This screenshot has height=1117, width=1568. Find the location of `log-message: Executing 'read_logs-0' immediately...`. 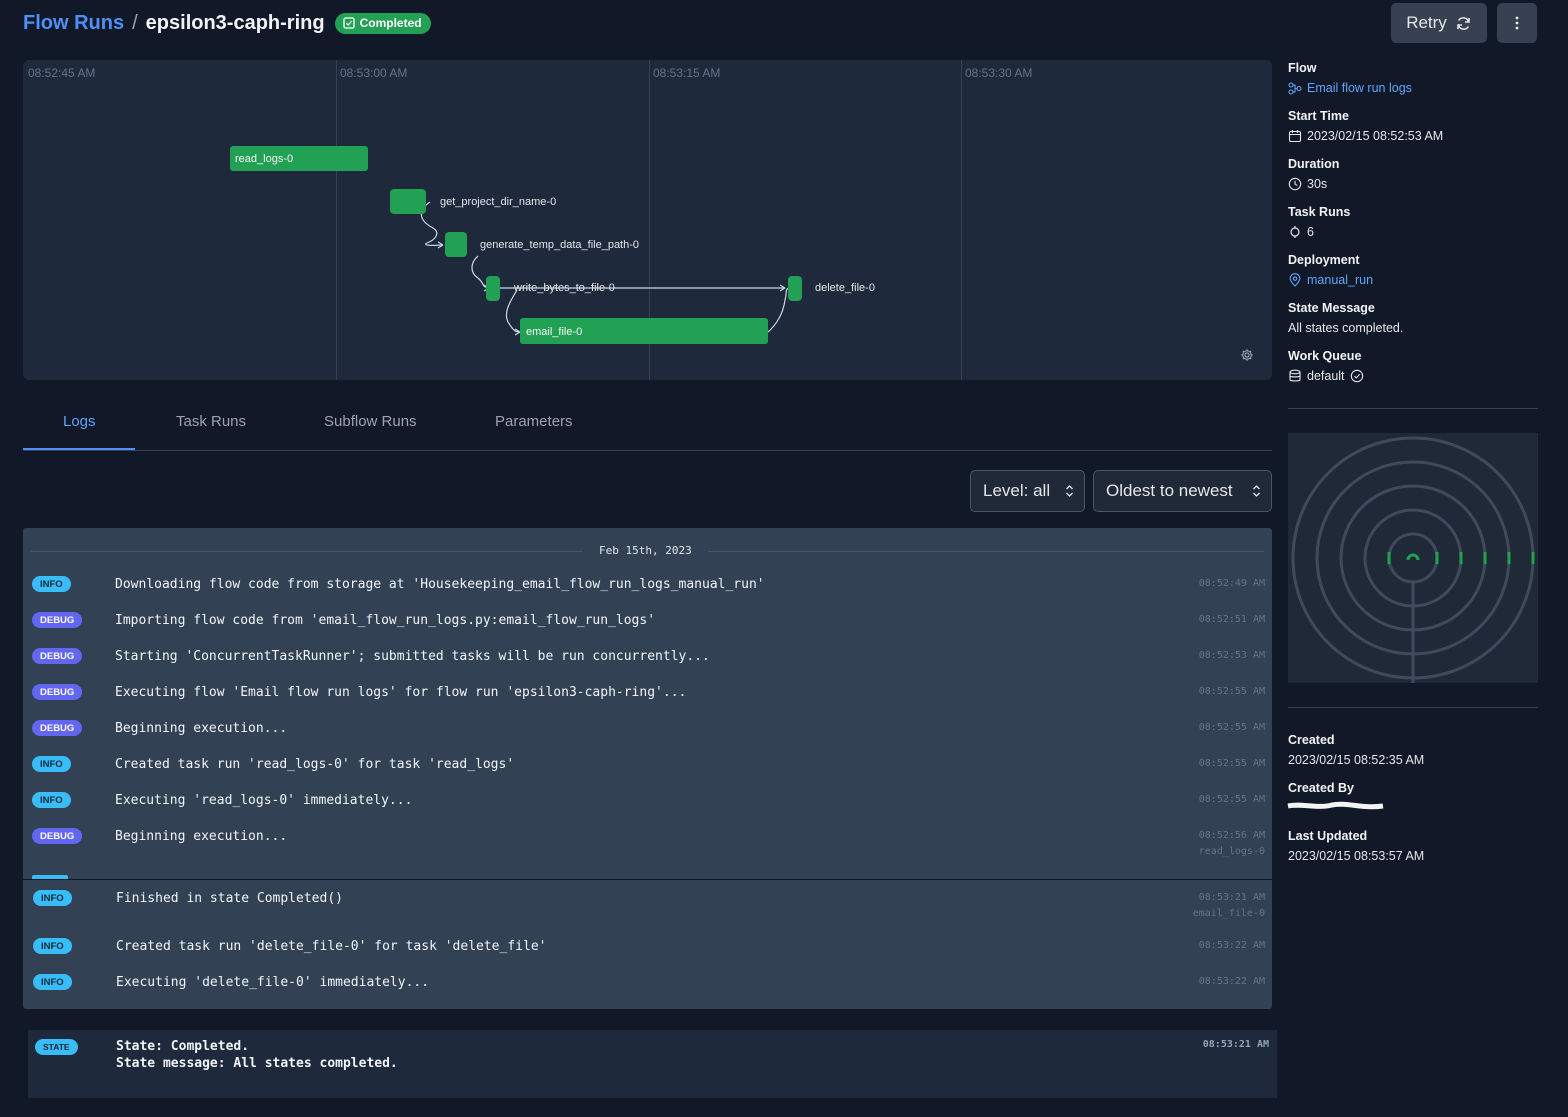

log-message: Executing 'read_logs-0' immediately... is located at coordinates (264, 800).